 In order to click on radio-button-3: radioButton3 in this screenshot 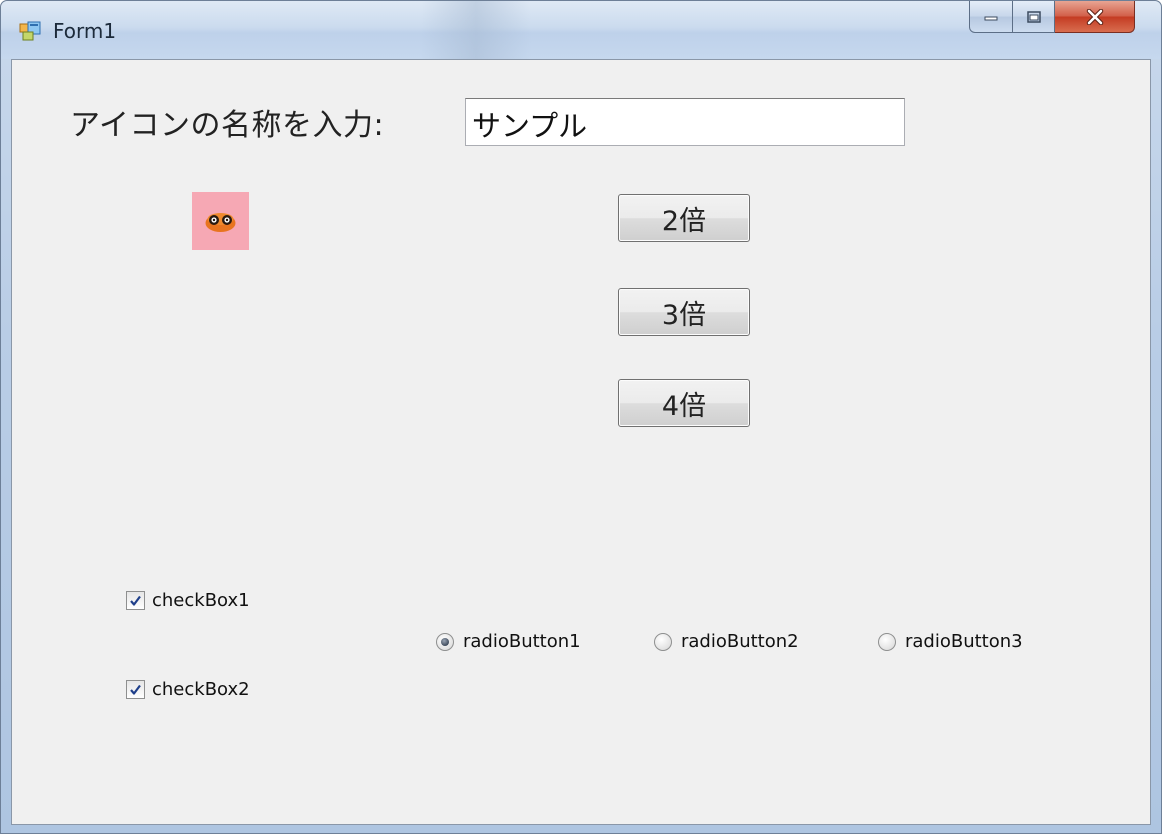, I will do `click(950, 641)`.